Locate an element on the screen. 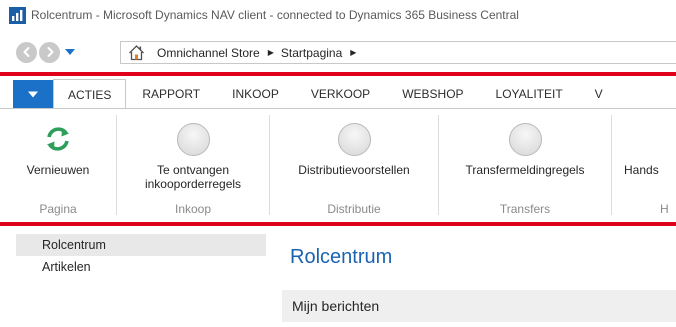 The image size is (676, 327). home-icon is located at coordinates (136, 52).